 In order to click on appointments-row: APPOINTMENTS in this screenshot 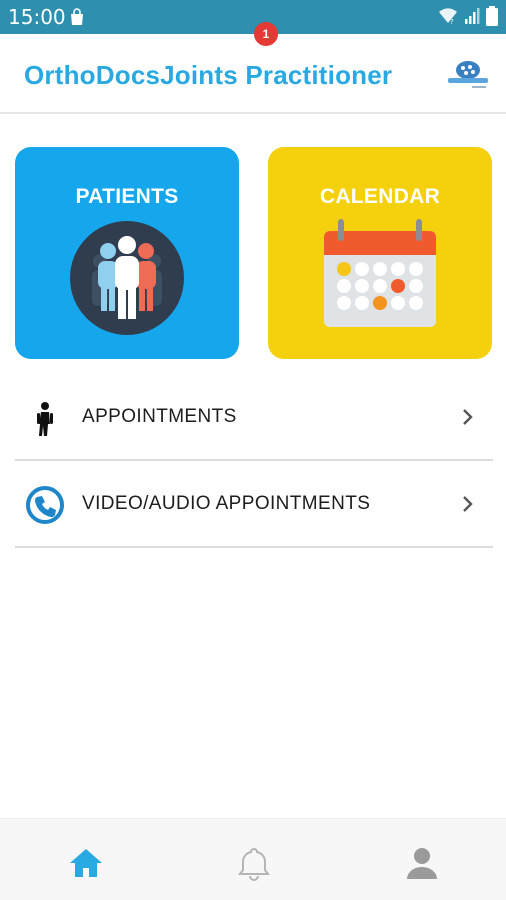, I will do `click(254, 417)`.